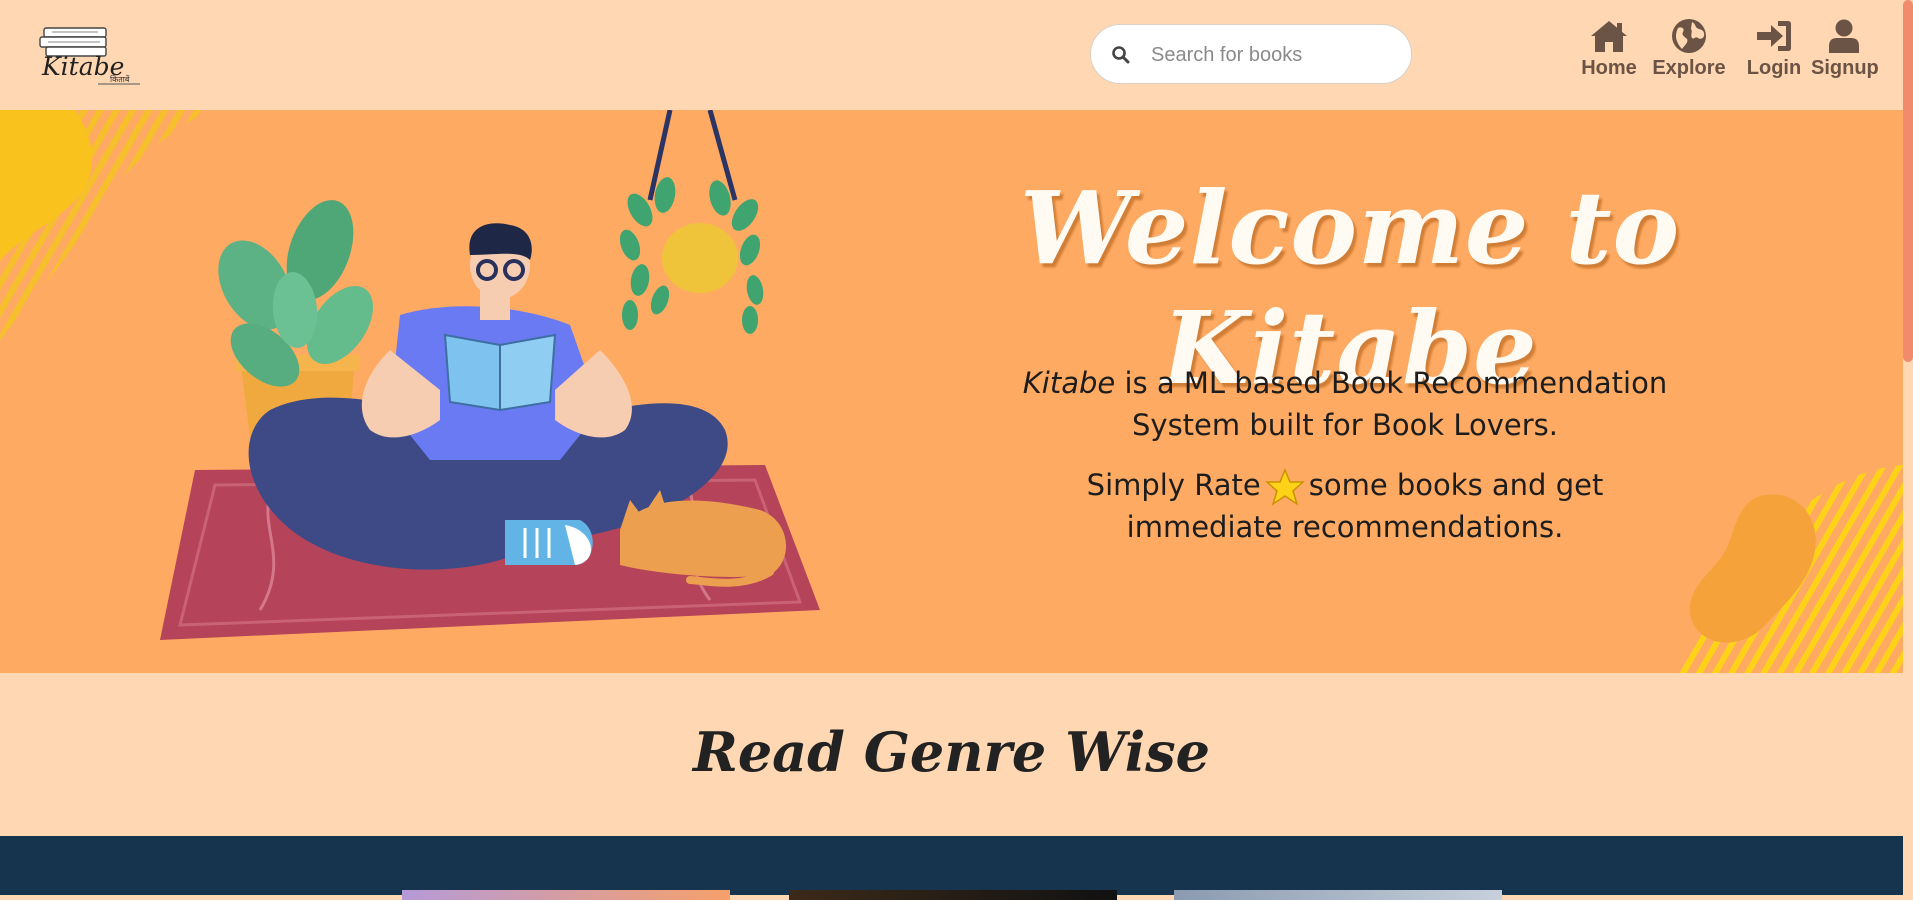 This screenshot has height=900, width=1913. I want to click on hero-description-rest: is a ML based Book Recommendation, so click(1391, 383).